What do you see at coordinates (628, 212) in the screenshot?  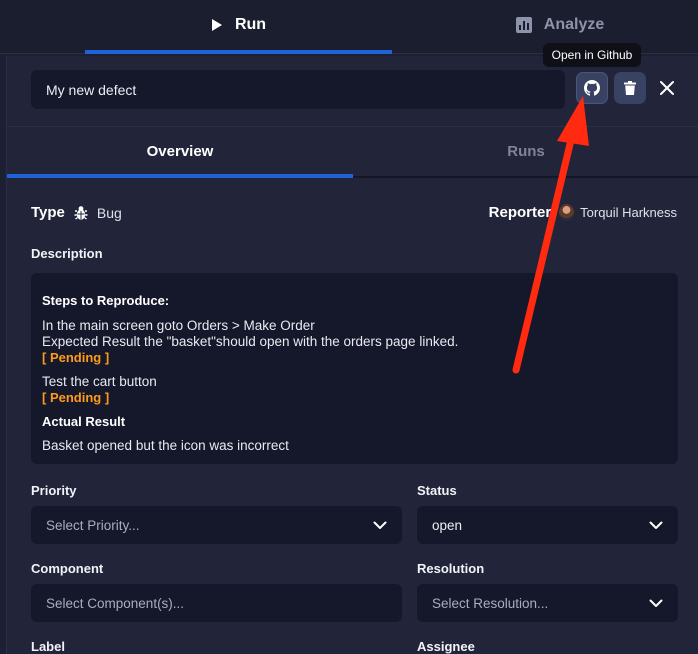 I see `reporter-name: Torquil Harkness` at bounding box center [628, 212].